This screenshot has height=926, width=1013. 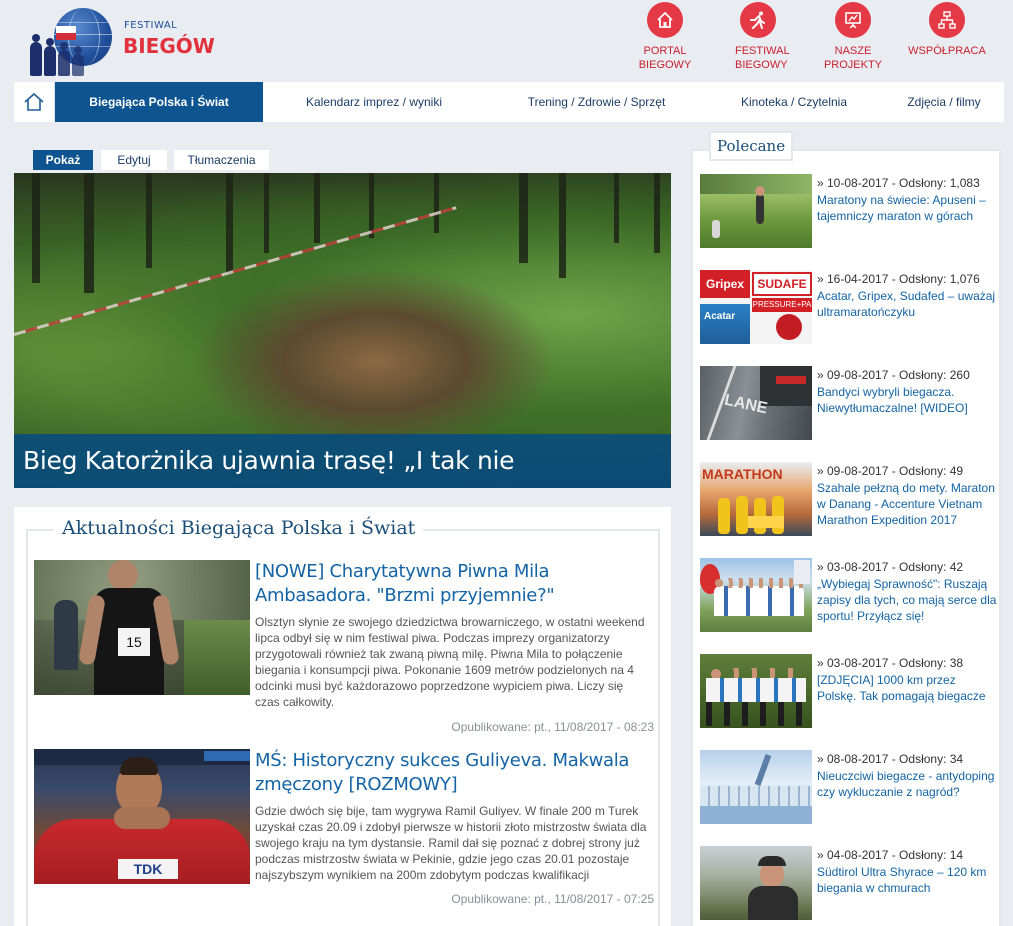 I want to click on product-label: Acatar, so click(x=725, y=324).